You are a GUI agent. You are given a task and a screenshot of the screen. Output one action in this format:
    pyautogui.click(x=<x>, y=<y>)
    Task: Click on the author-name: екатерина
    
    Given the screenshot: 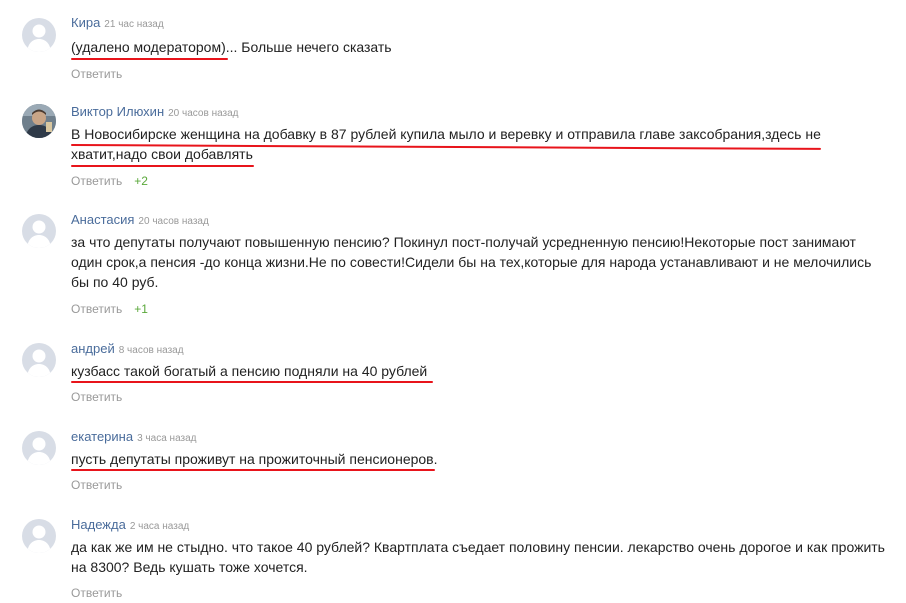 What is the action you would take?
    pyautogui.click(x=102, y=436)
    